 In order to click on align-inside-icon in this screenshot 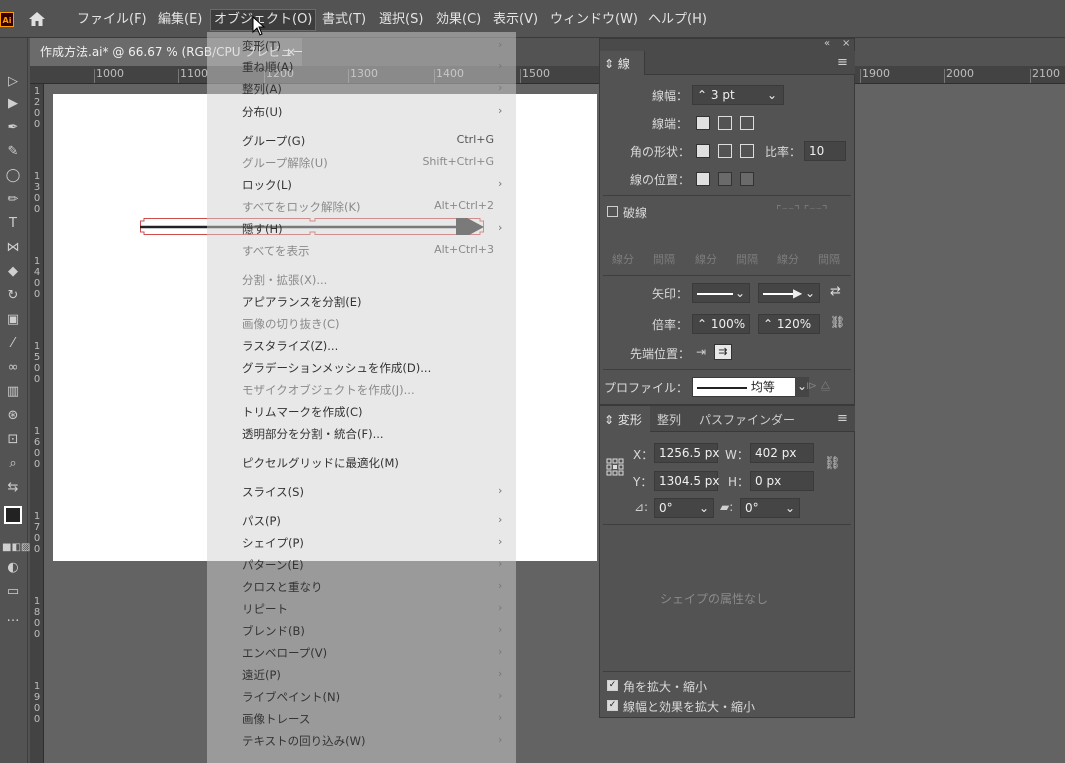, I will do `click(725, 179)`.